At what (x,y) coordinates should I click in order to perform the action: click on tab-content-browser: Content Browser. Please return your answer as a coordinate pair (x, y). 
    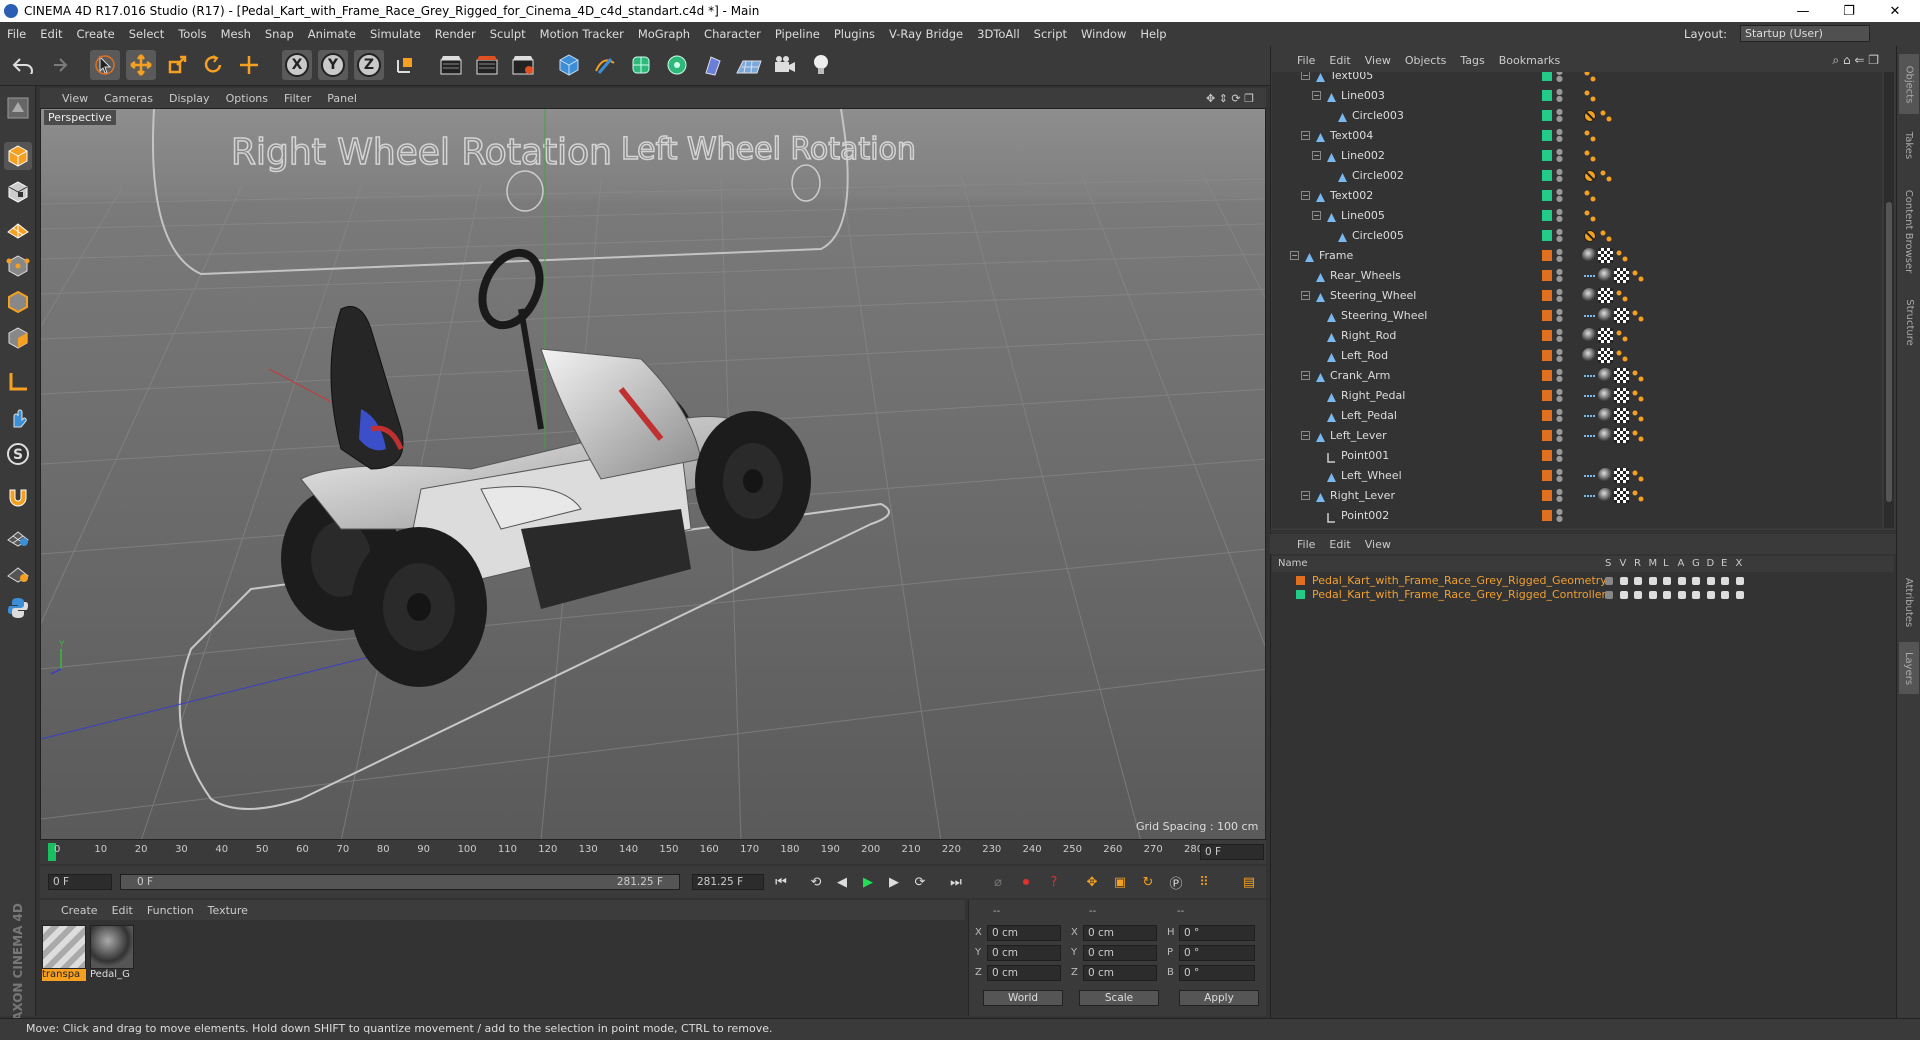
    Looking at the image, I should click on (1909, 231).